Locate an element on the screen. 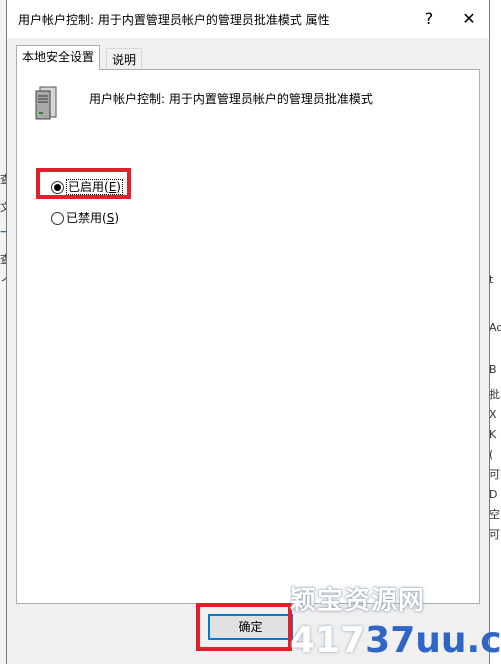 The image size is (501, 664). background-text: ( is located at coordinates (491, 454).